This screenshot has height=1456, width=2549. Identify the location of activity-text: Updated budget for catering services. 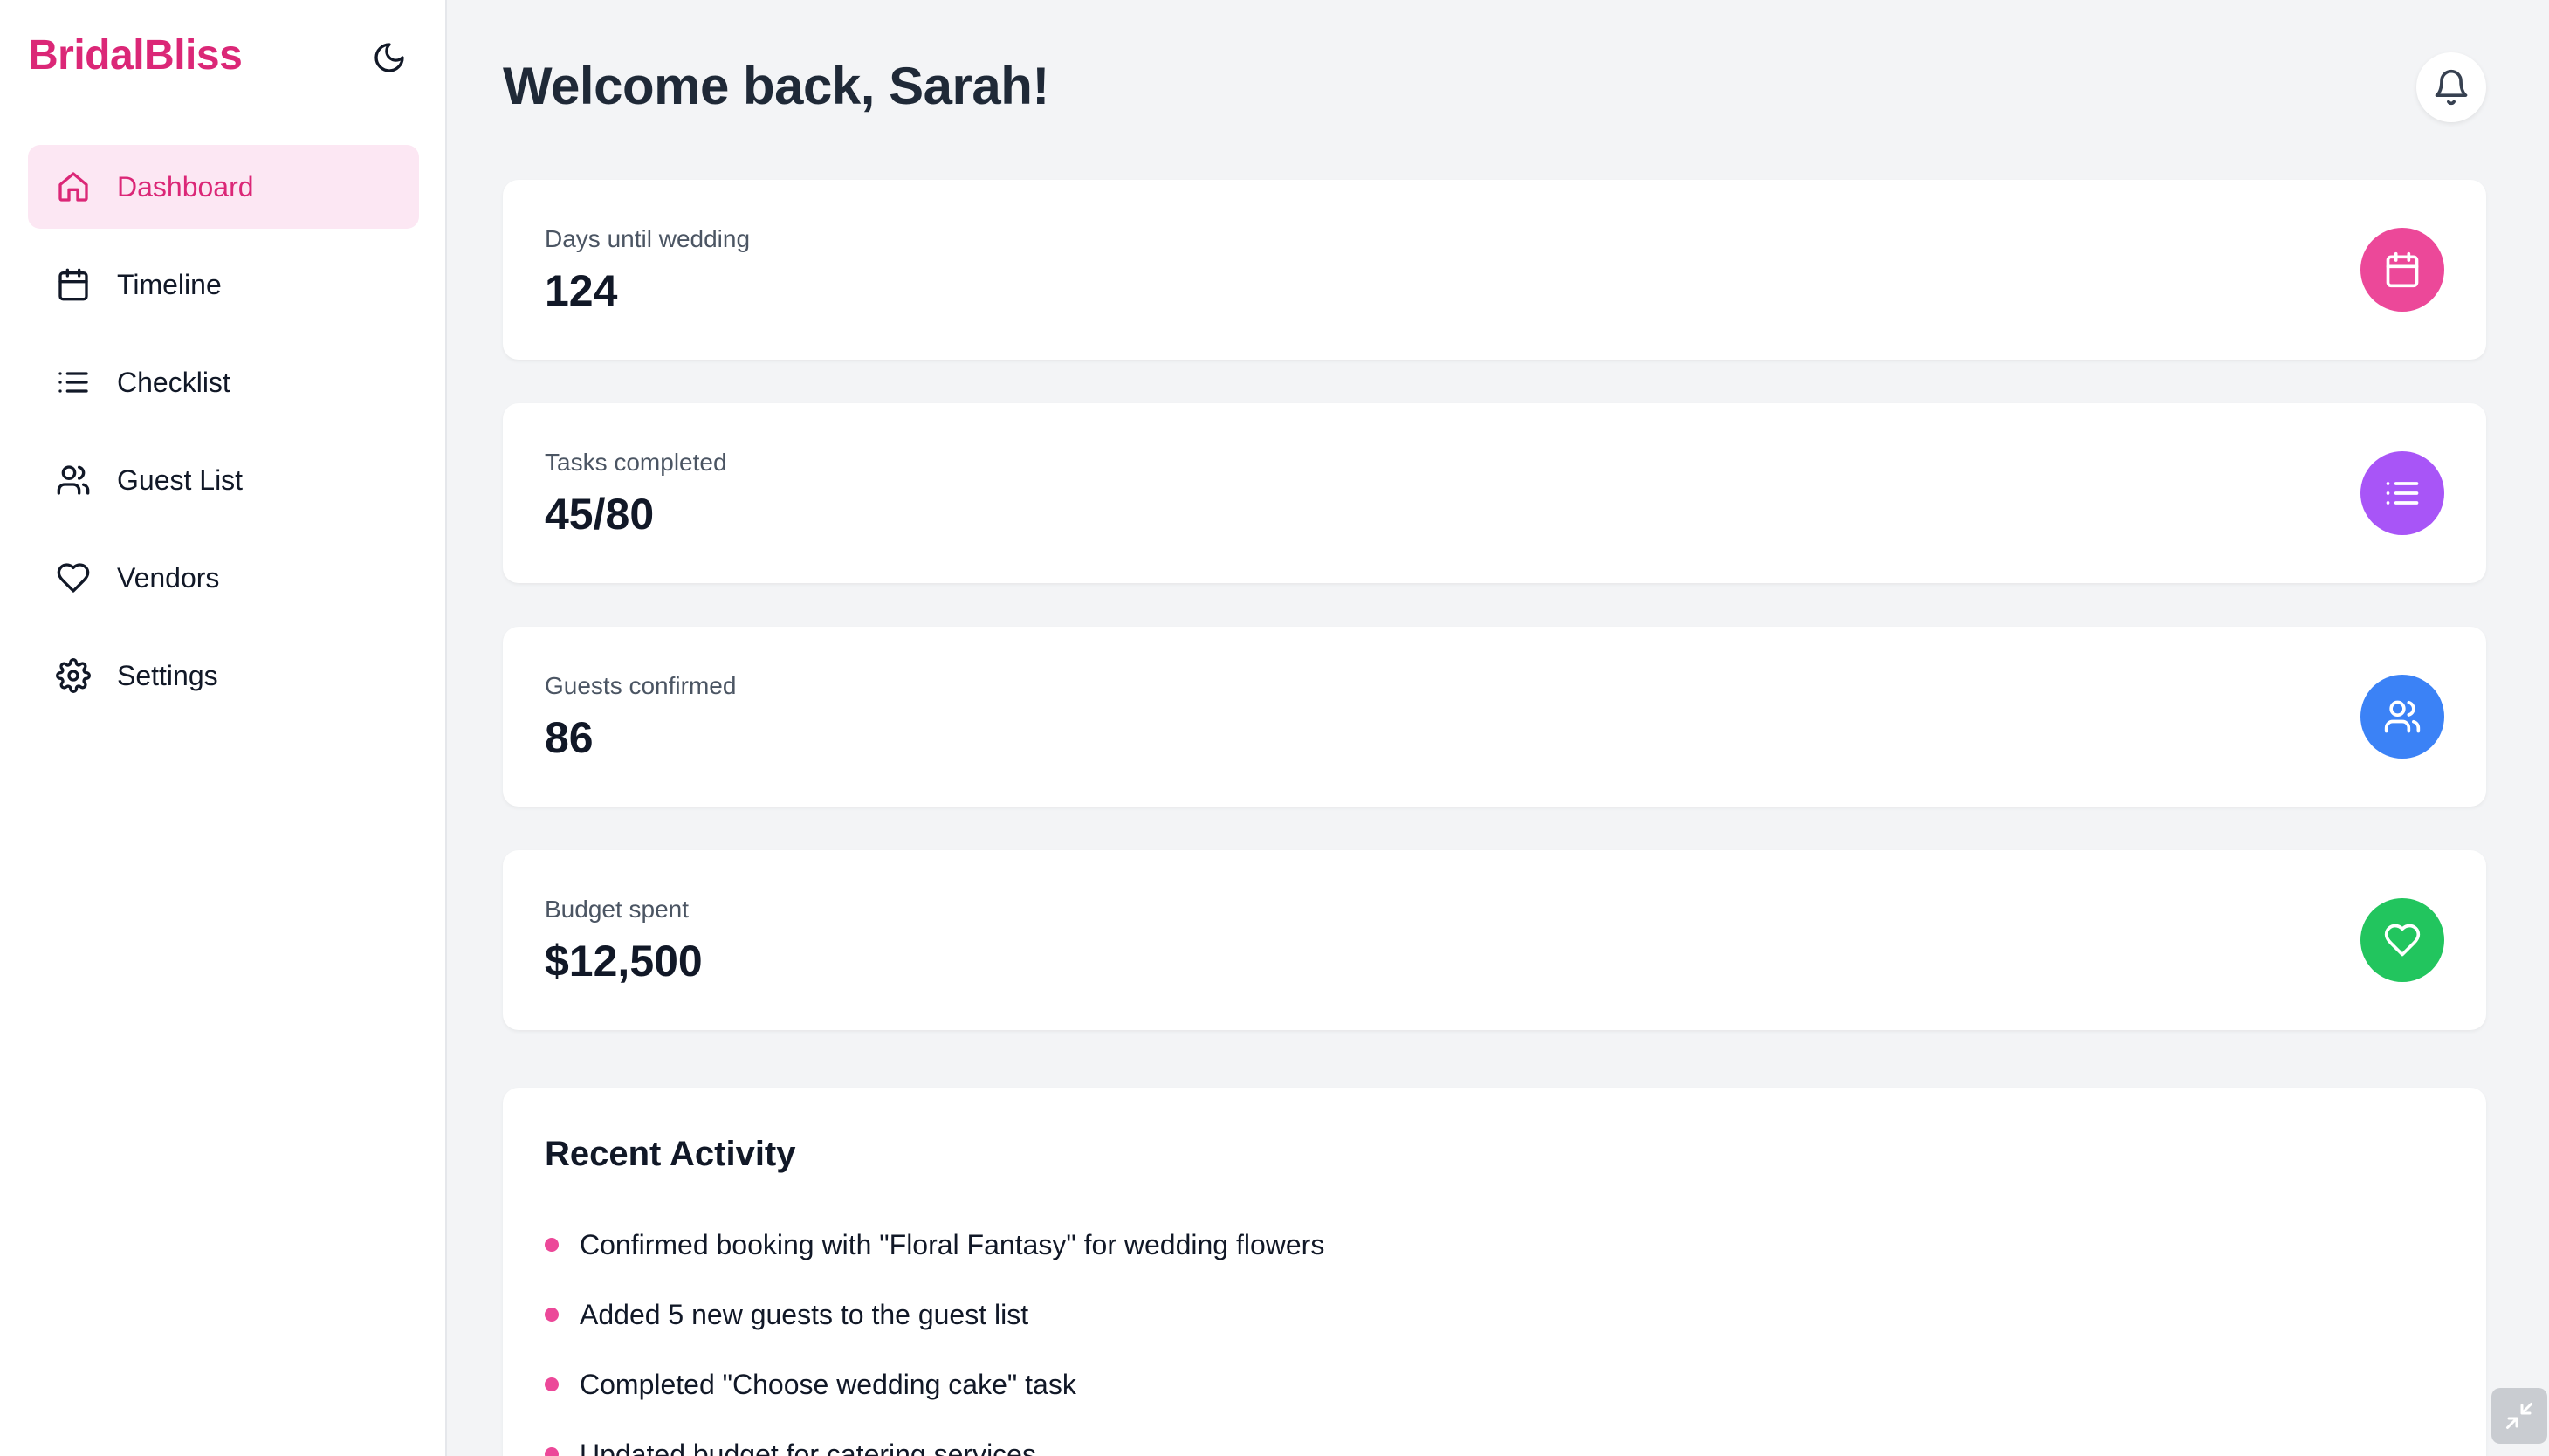
(808, 1447).